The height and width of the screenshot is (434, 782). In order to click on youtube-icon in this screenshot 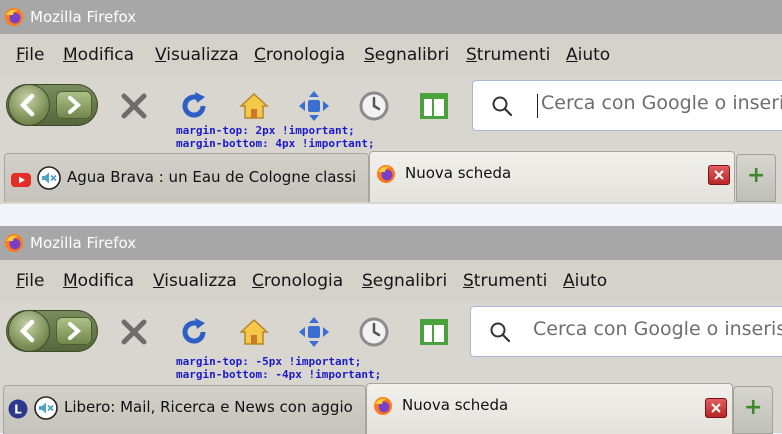, I will do `click(21, 180)`.